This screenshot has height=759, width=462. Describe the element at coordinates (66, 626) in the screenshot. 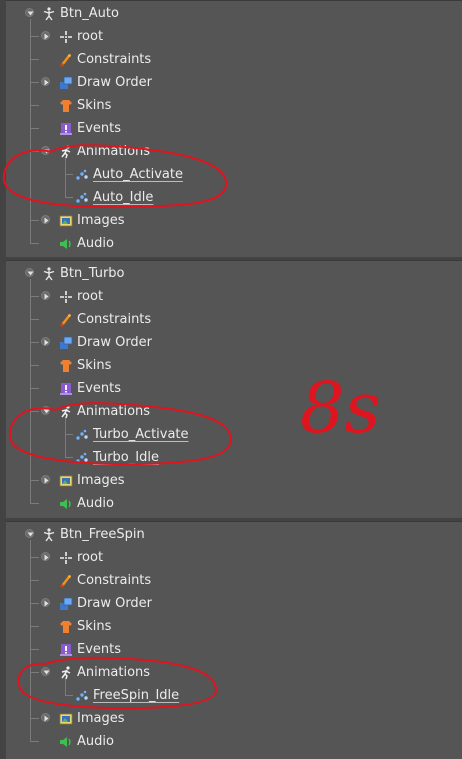

I see `skins-icon` at that location.